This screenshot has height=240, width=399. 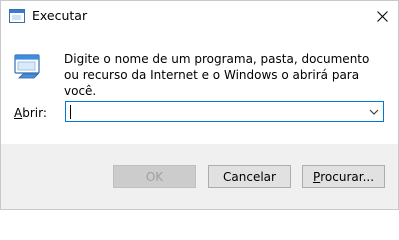 What do you see at coordinates (17, 16) in the screenshot?
I see `run-app-icon` at bounding box center [17, 16].